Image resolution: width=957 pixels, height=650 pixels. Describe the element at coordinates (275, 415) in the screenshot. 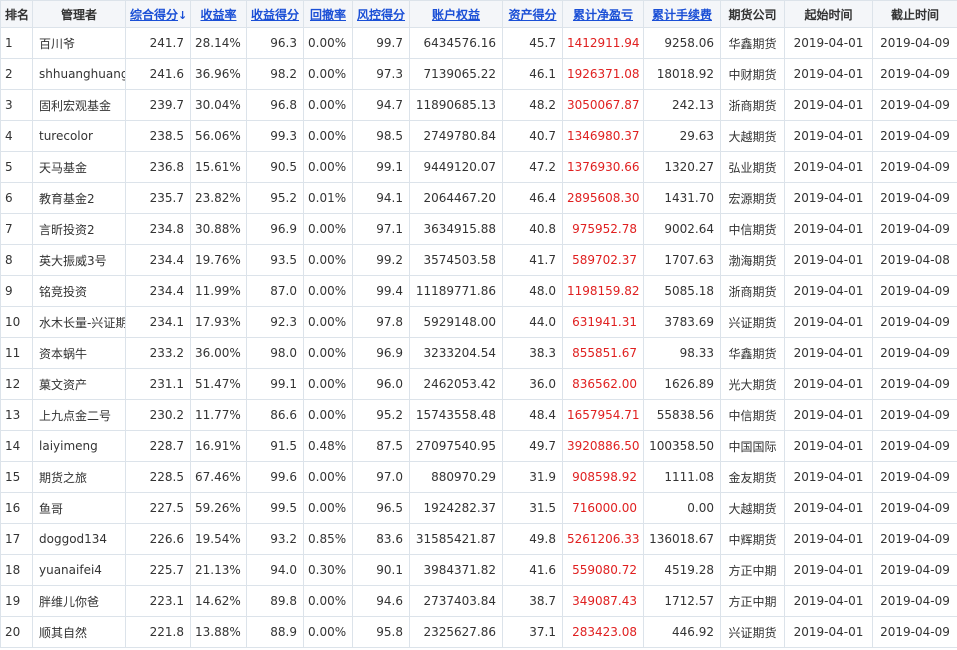

I see `cell-return-score: 86.6` at that location.